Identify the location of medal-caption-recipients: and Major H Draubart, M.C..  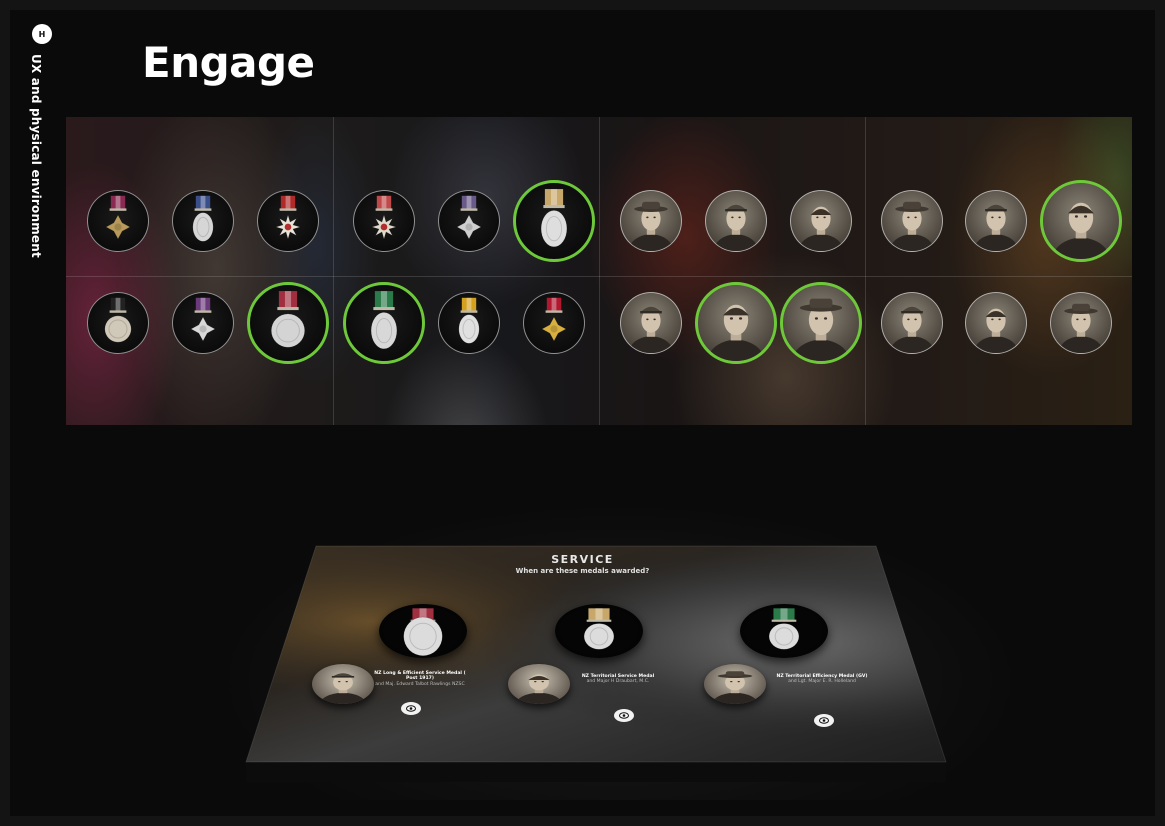
(618, 682).